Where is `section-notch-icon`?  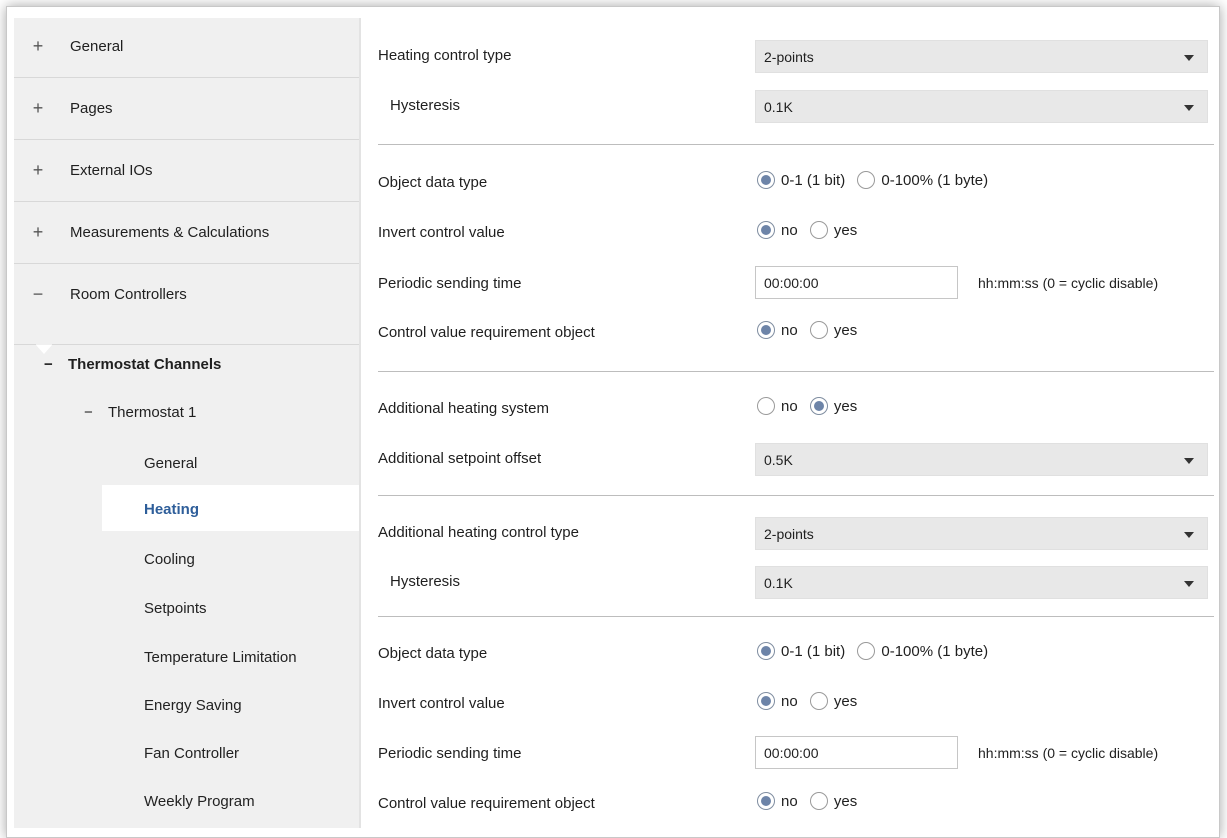 section-notch-icon is located at coordinates (44, 349).